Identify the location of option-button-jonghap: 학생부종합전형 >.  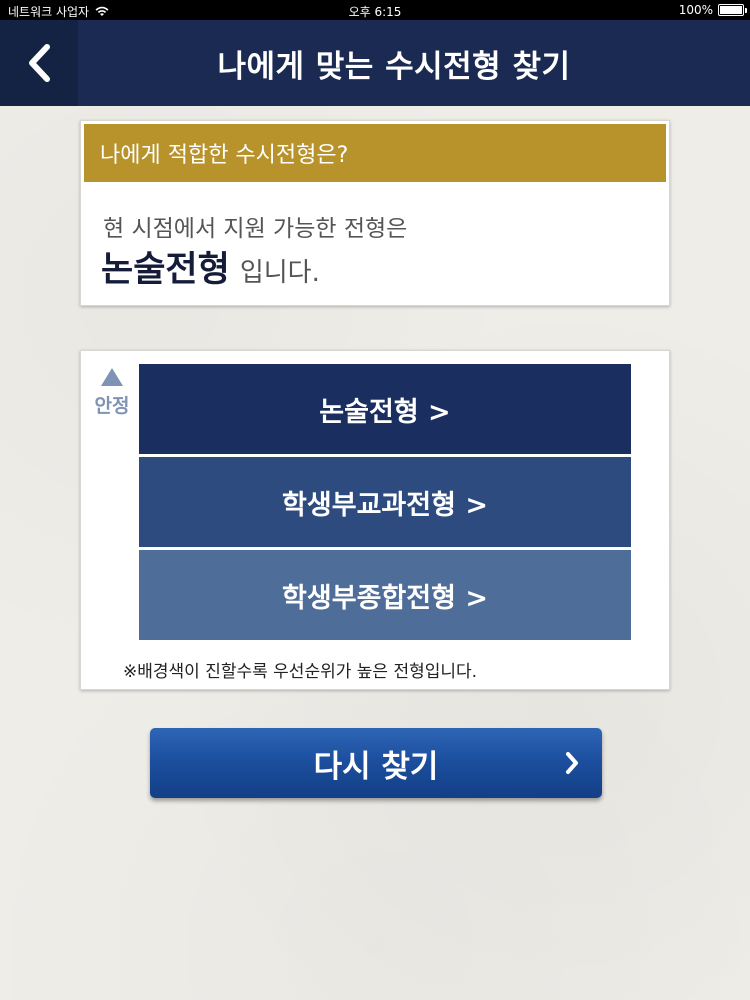
(385, 595).